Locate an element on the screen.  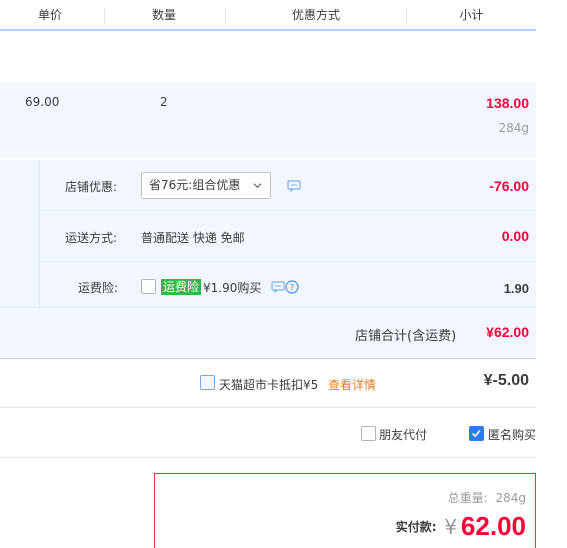
insurance-checkbox is located at coordinates (148, 286).